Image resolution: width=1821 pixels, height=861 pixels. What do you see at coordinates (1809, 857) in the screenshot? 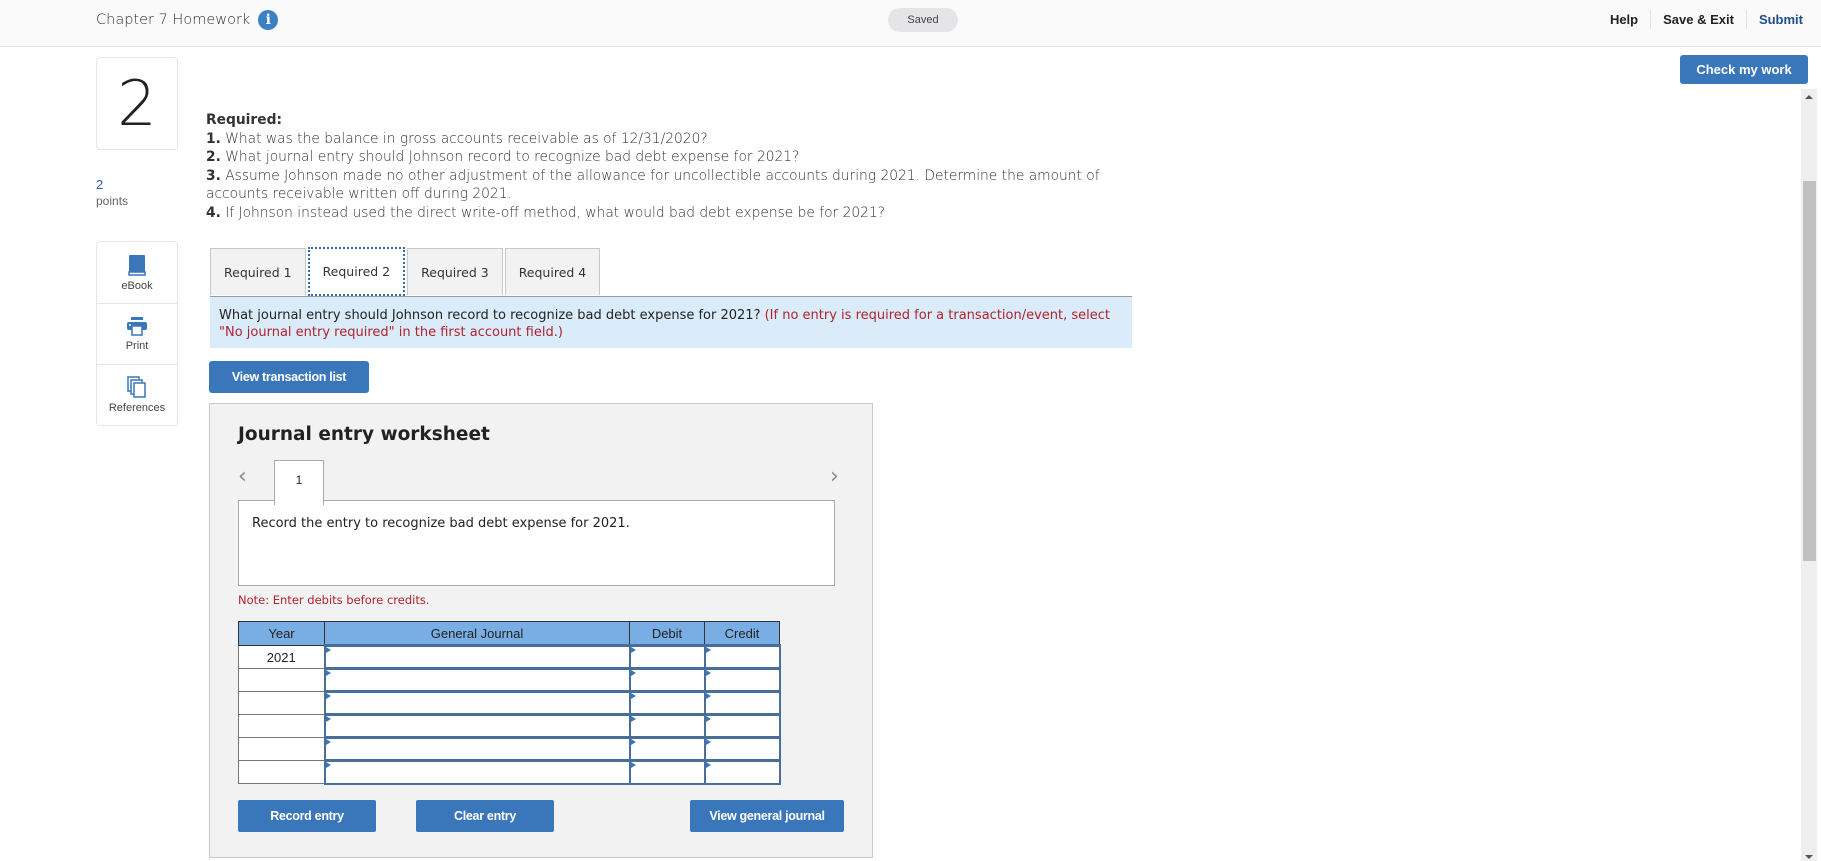
I see `scroll-down-arrow-icon` at bounding box center [1809, 857].